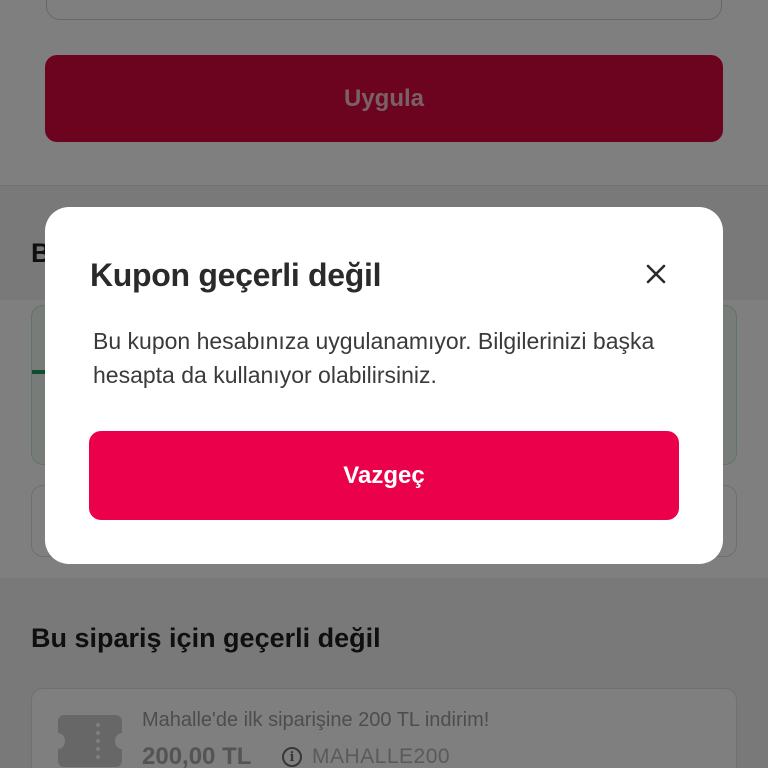 The height and width of the screenshot is (768, 768). I want to click on dialog-title: Kupon geçerli değil, so click(236, 275).